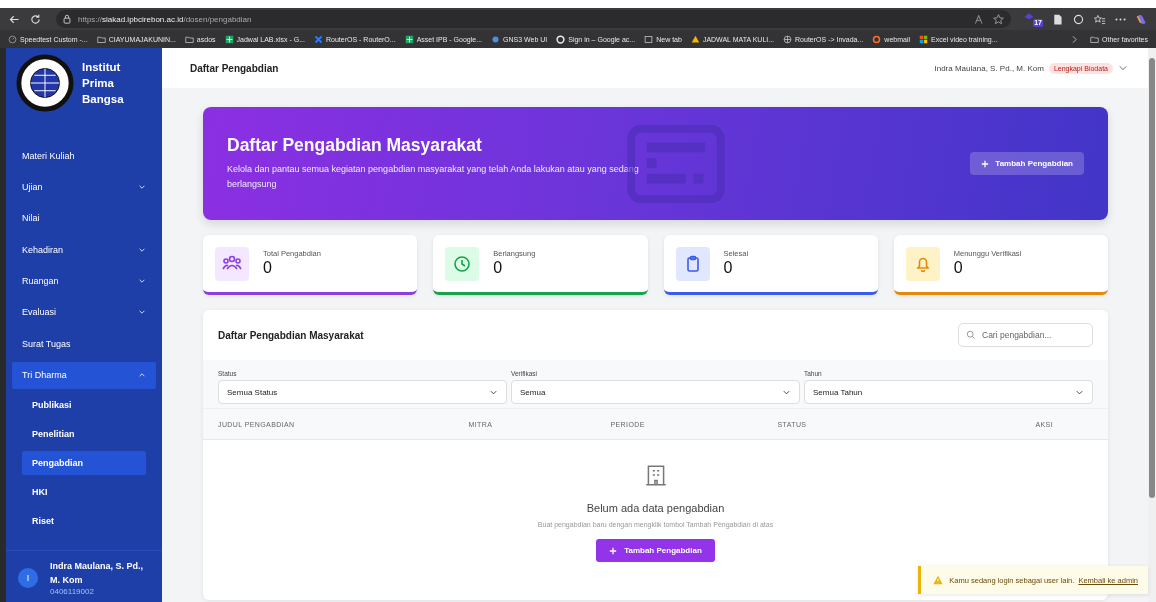  Describe the element at coordinates (948, 392) in the screenshot. I see `filter-dropdown: Semua Tahun` at that location.